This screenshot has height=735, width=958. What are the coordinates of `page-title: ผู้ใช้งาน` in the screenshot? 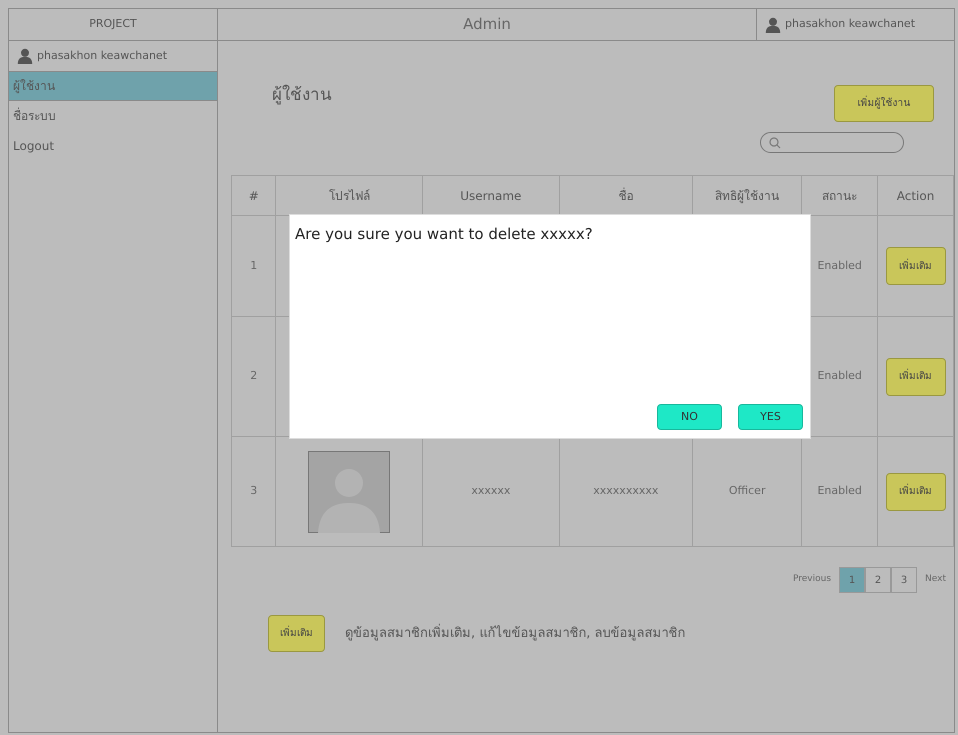 It's located at (302, 95).